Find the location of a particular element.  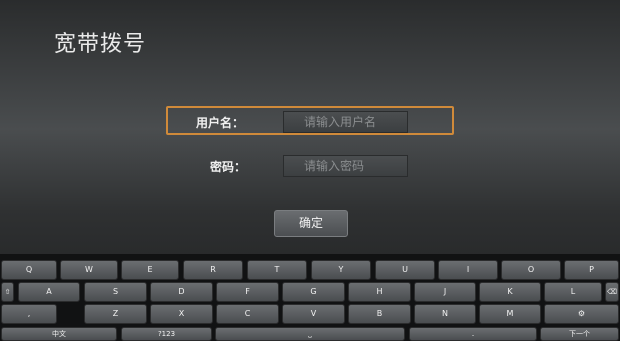

key-w: W is located at coordinates (89, 270).